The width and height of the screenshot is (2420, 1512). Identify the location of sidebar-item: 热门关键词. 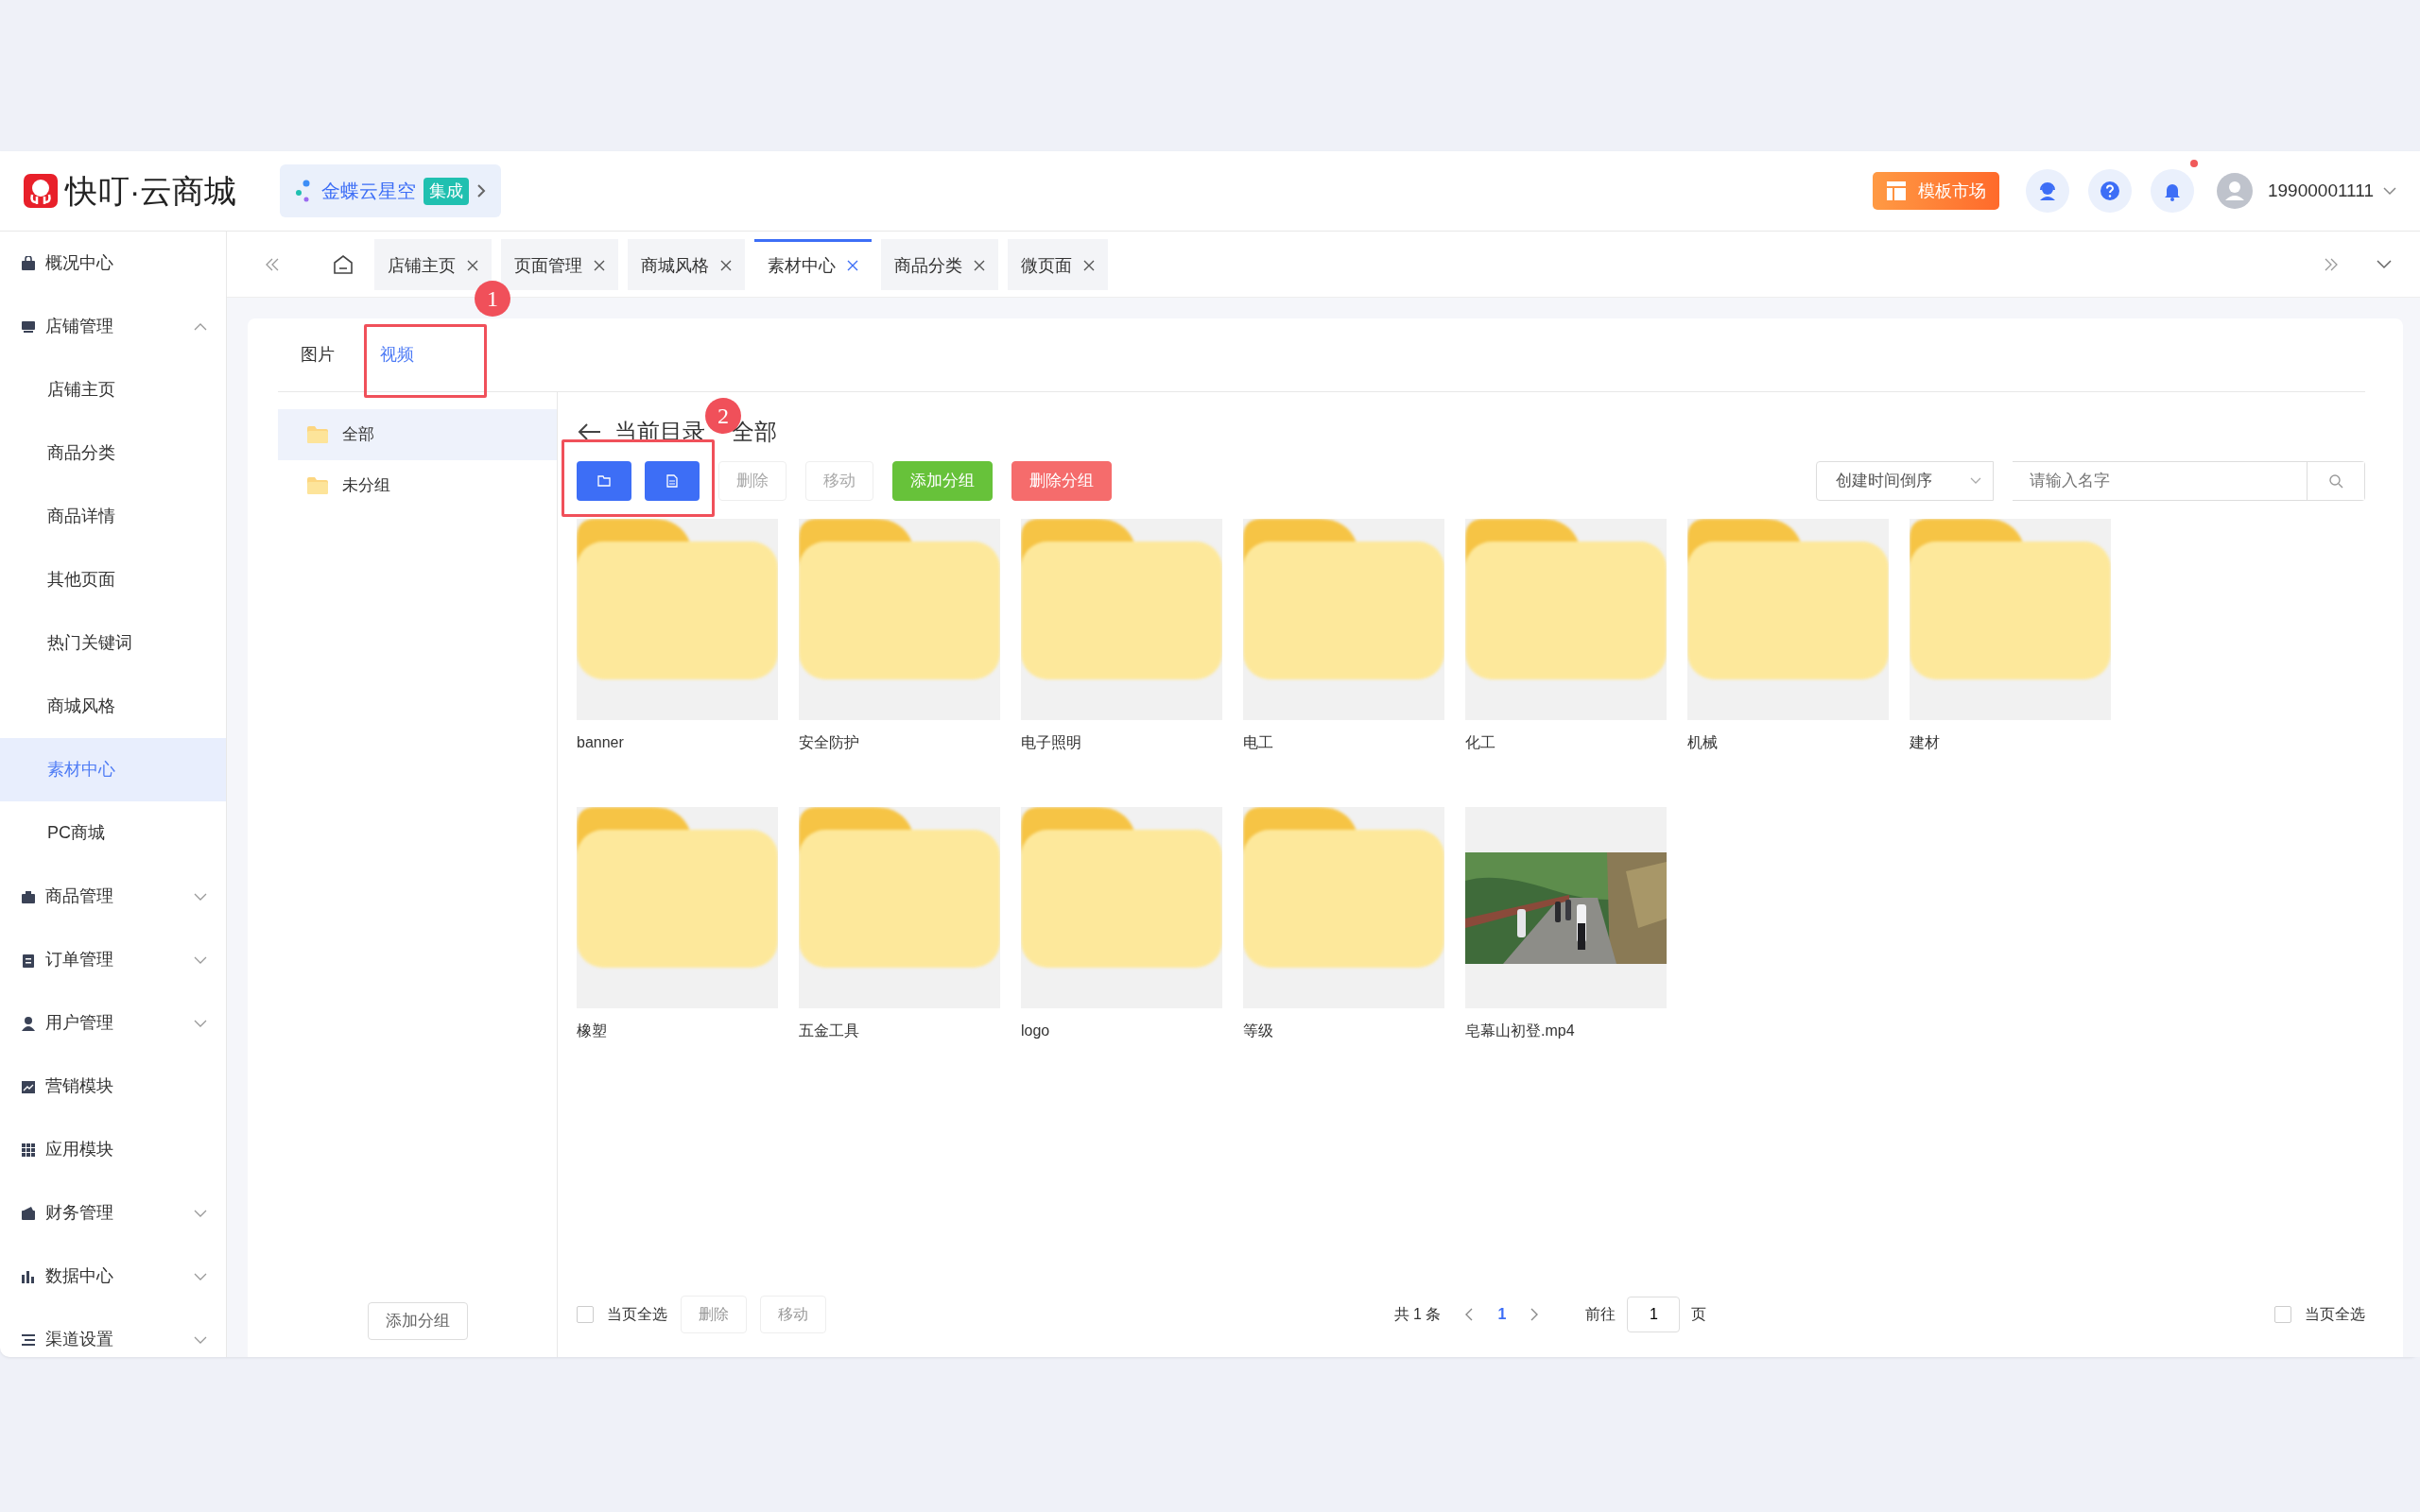
(113, 643).